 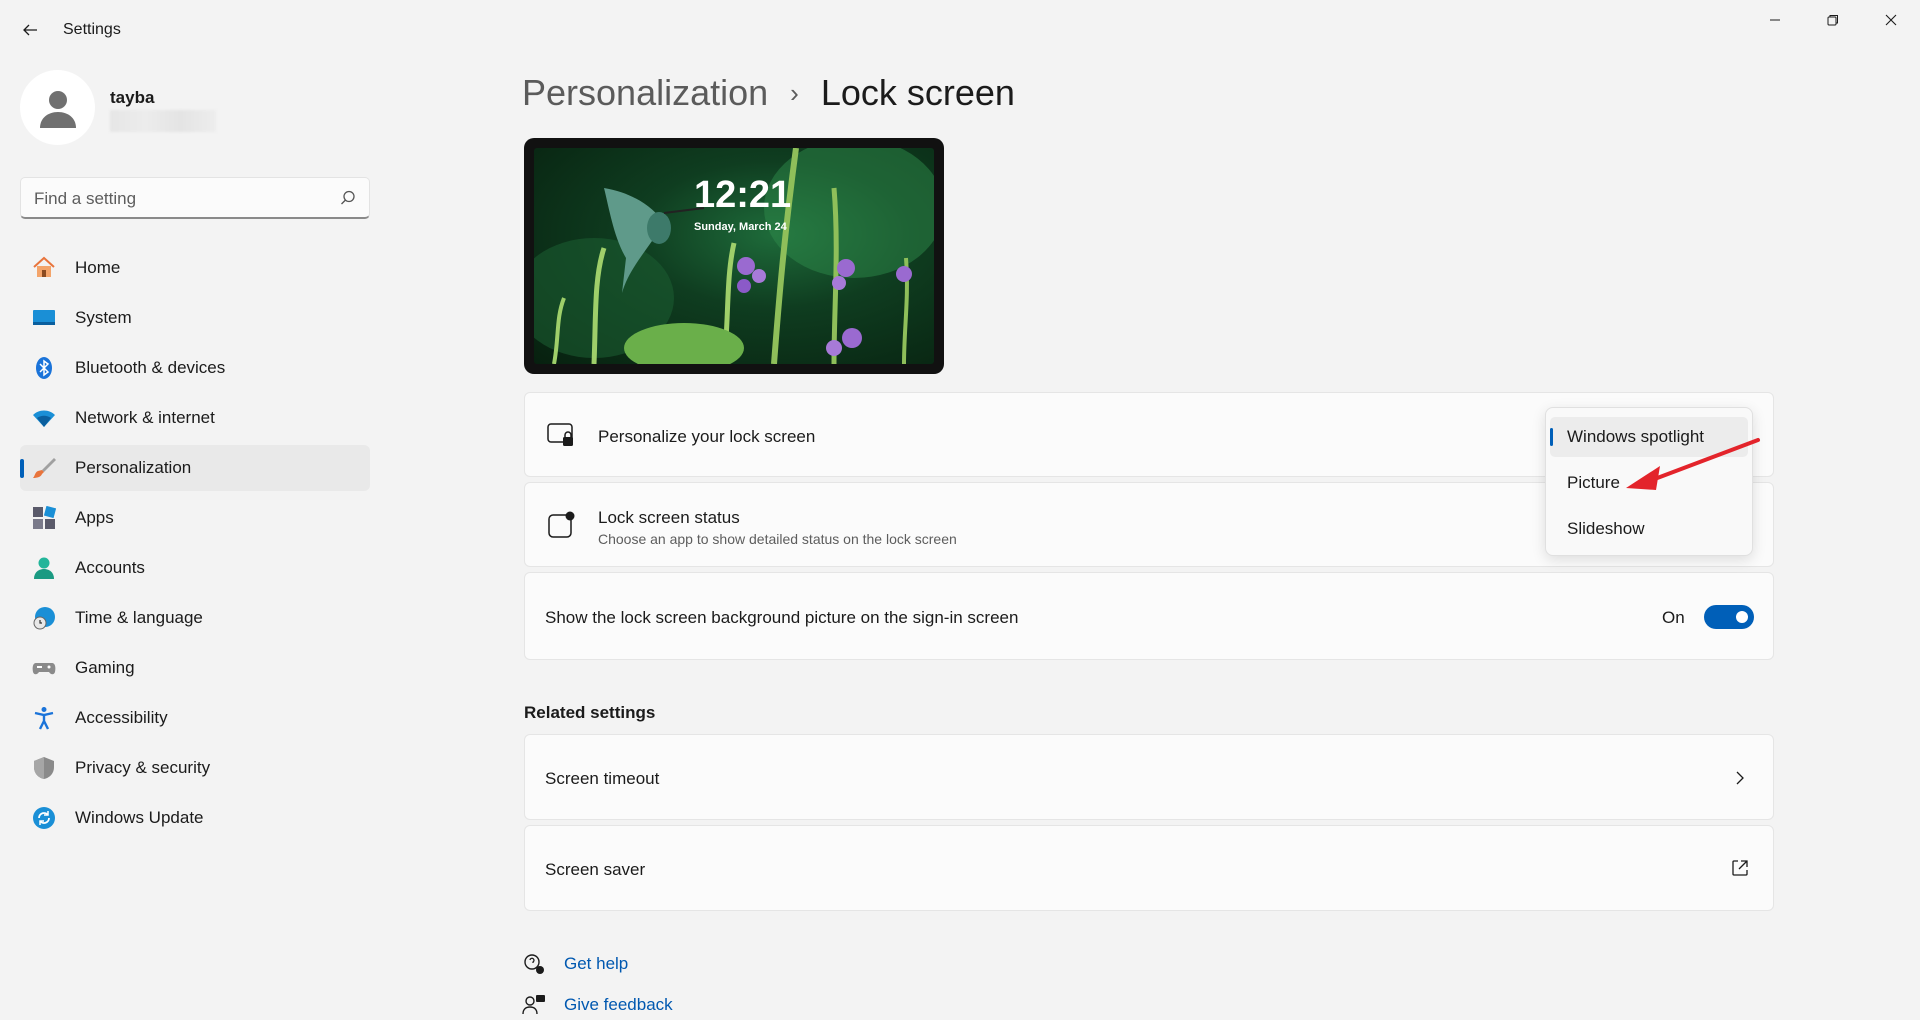 I want to click on screen-saver-card: Screen saver, so click(x=1149, y=868).